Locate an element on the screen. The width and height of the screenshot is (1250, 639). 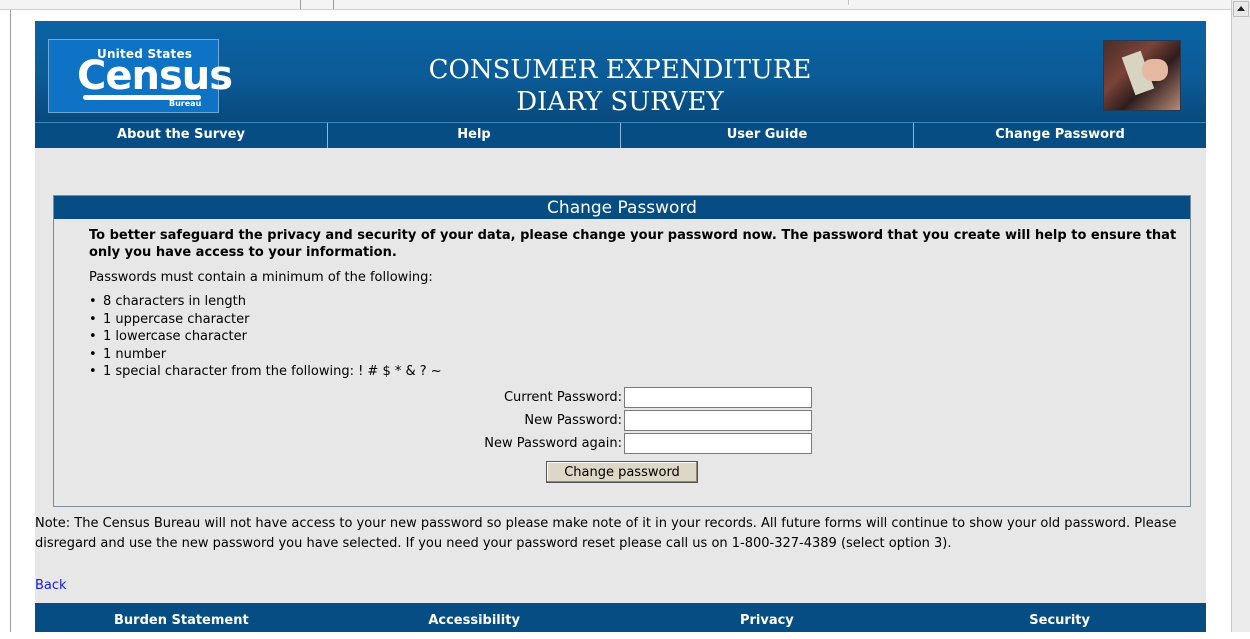
logo-sub-text: Bureau is located at coordinates (185, 103).